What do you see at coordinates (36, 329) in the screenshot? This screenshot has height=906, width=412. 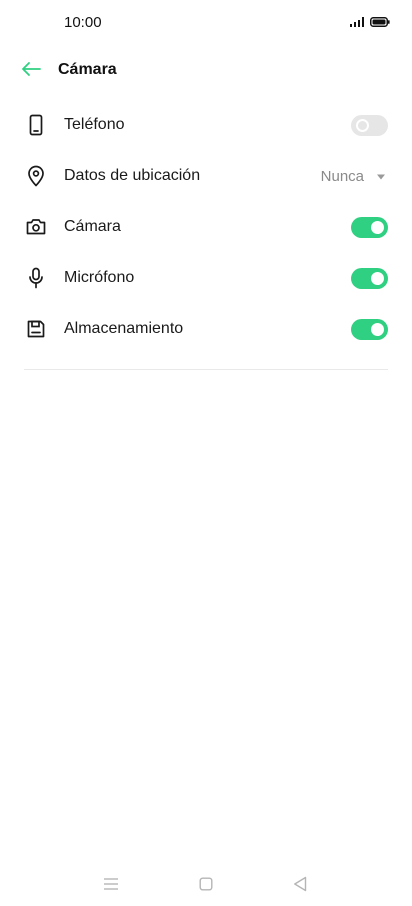 I see `storage-icon` at bounding box center [36, 329].